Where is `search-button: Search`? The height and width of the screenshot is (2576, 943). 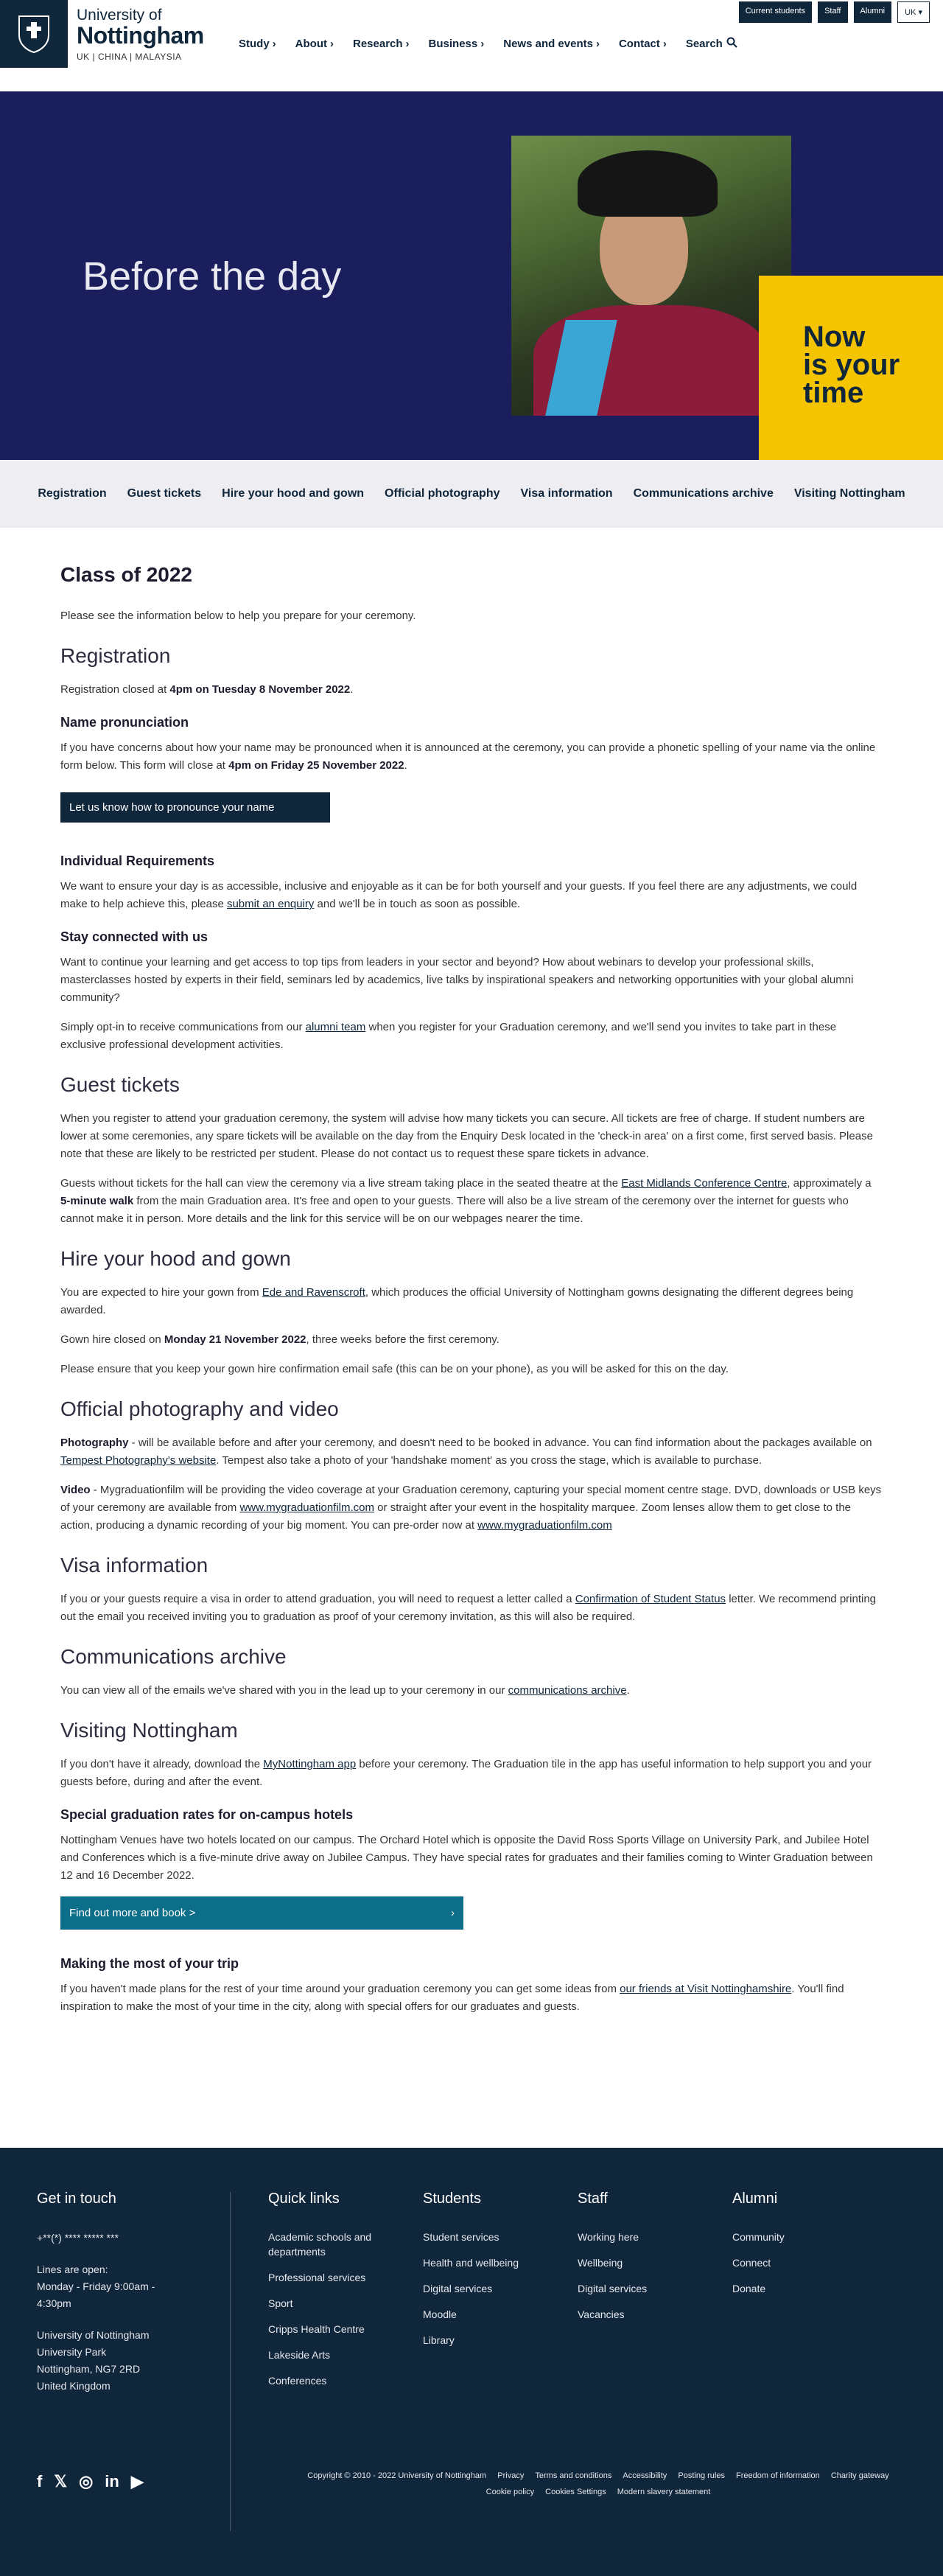 search-button: Search is located at coordinates (711, 44).